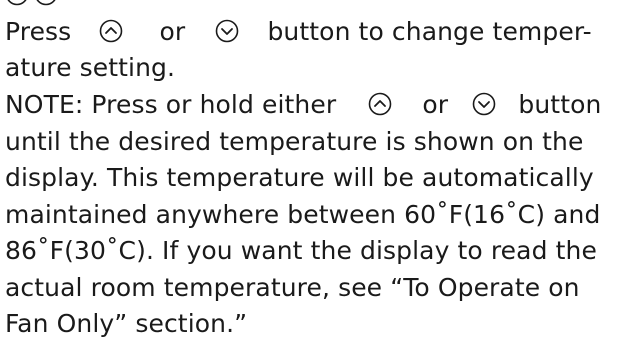  What do you see at coordinates (435, 104) in the screenshot?
I see `note-or-text: or` at bounding box center [435, 104].